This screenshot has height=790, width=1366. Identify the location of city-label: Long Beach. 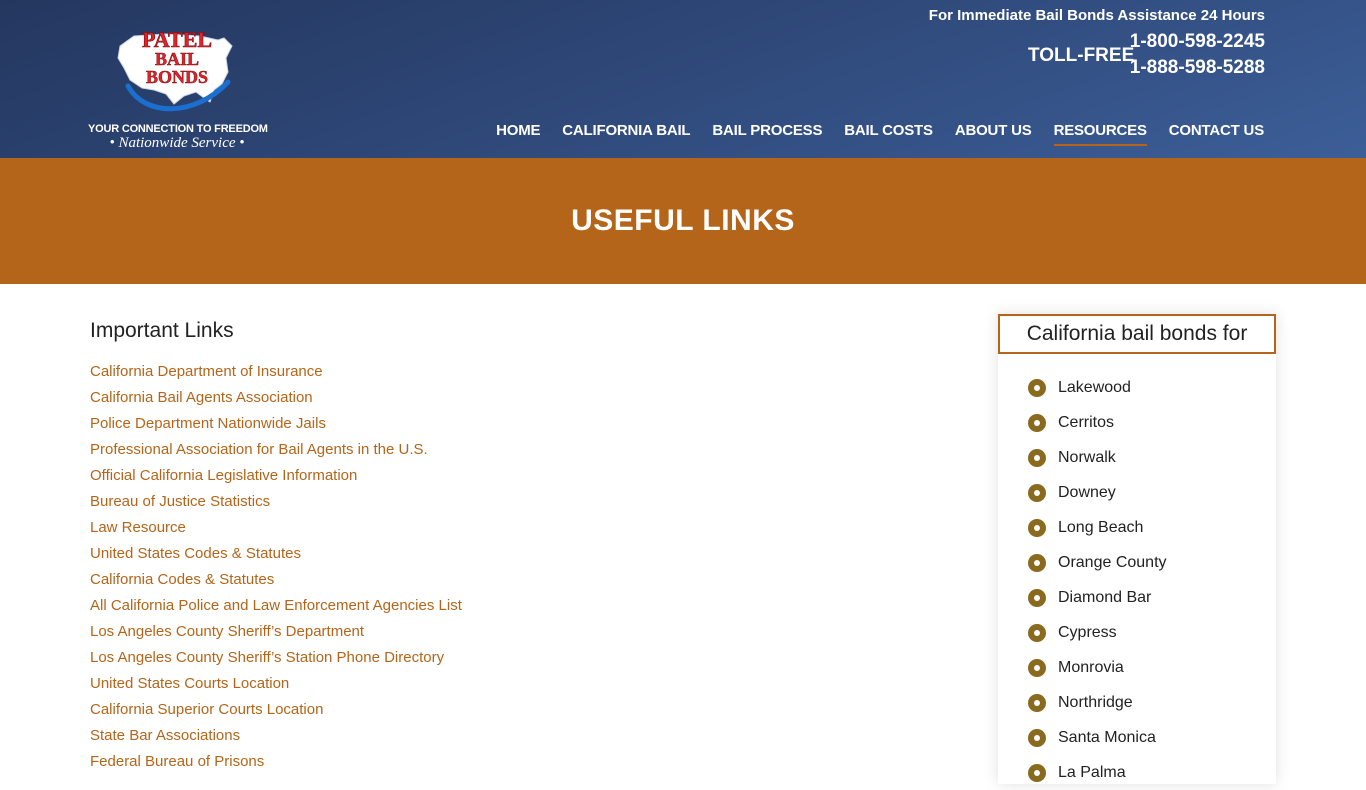
(1100, 528).